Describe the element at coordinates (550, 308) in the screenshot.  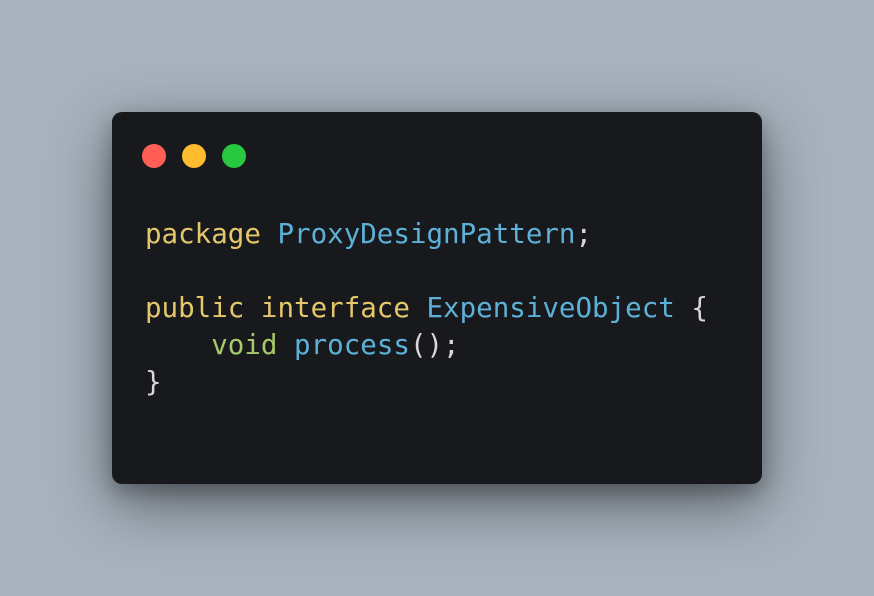
I see `interface-name: ExpensiveObject` at that location.